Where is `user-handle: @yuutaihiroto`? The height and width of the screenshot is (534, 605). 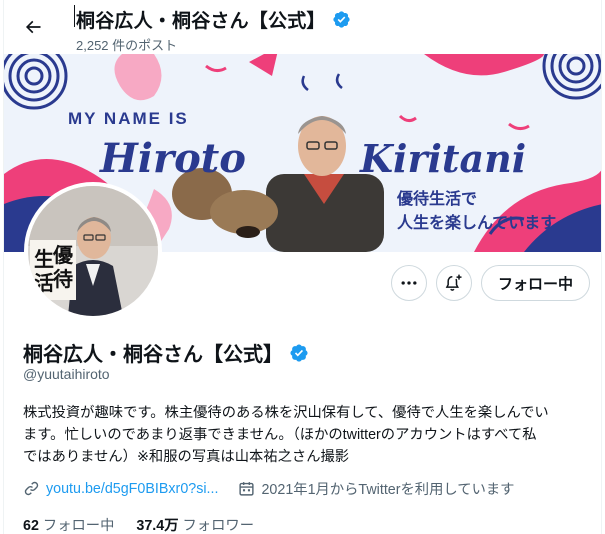
user-handle: @yuutaihiroto is located at coordinates (66, 374).